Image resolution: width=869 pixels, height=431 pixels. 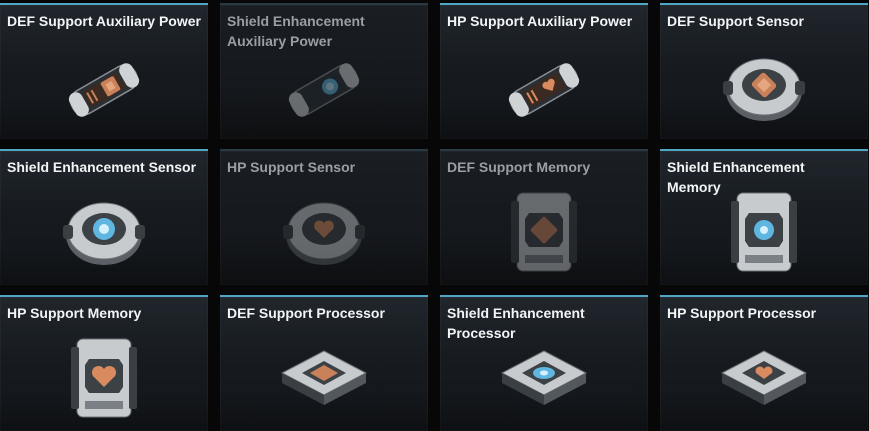 I want to click on module-card-shield-memory: Shield Enhancement Memory, so click(x=764, y=217).